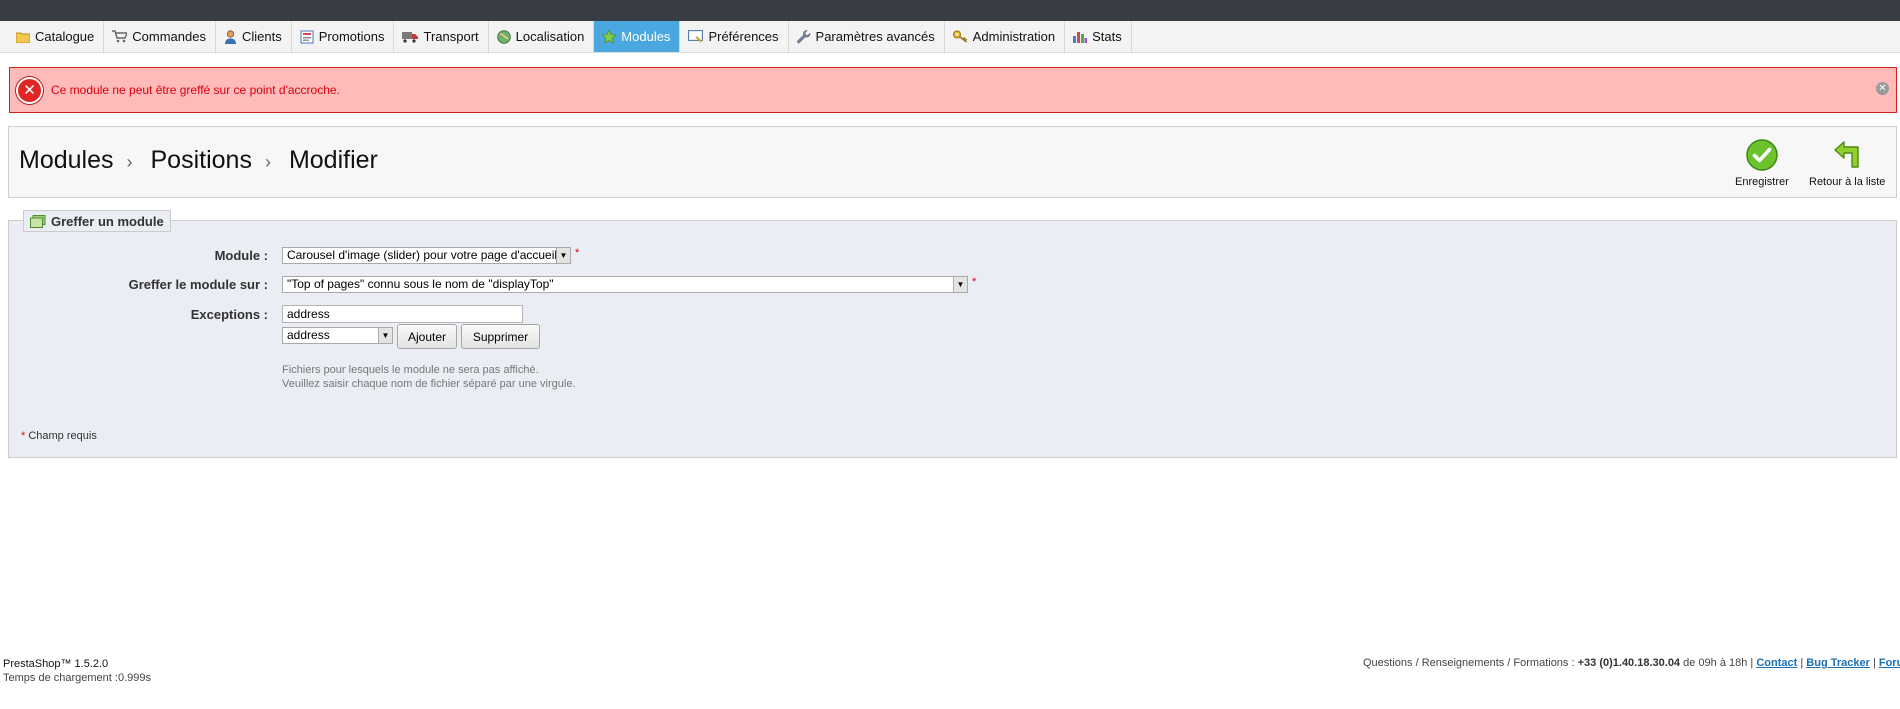 The image size is (1900, 709). What do you see at coordinates (1889, 663) in the screenshot?
I see `forum-link: Forum` at bounding box center [1889, 663].